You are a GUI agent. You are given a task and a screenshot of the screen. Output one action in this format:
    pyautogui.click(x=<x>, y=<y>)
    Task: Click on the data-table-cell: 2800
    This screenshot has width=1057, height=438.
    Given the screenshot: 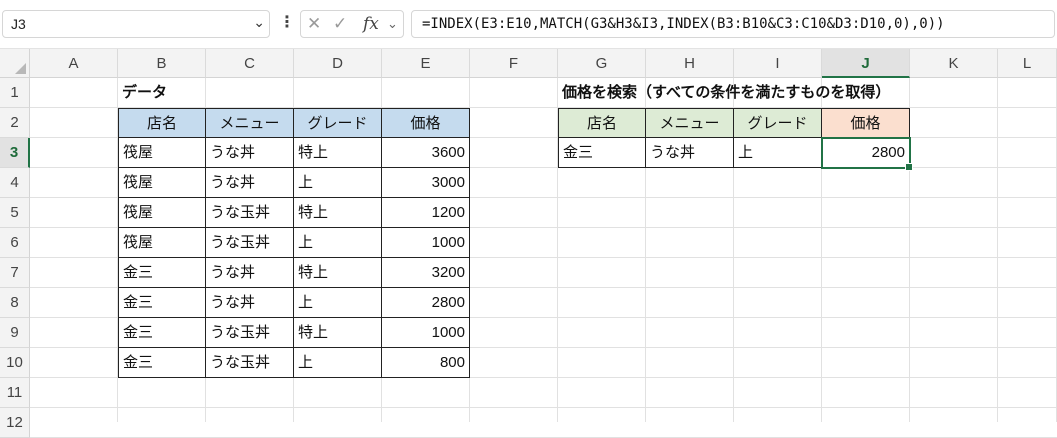 What is the action you would take?
    pyautogui.click(x=425, y=302)
    